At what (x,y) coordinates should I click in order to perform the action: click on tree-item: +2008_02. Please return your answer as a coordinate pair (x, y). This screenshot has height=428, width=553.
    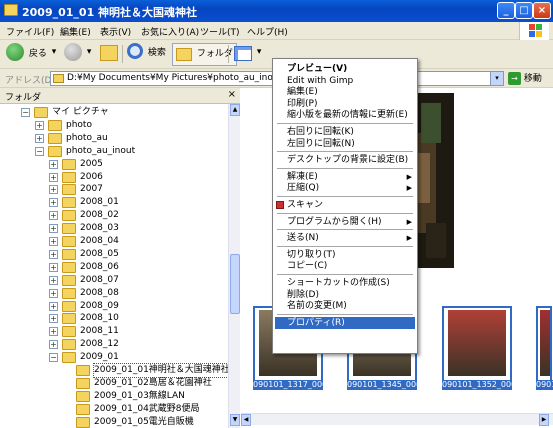
    Looking at the image, I should click on (113, 215).